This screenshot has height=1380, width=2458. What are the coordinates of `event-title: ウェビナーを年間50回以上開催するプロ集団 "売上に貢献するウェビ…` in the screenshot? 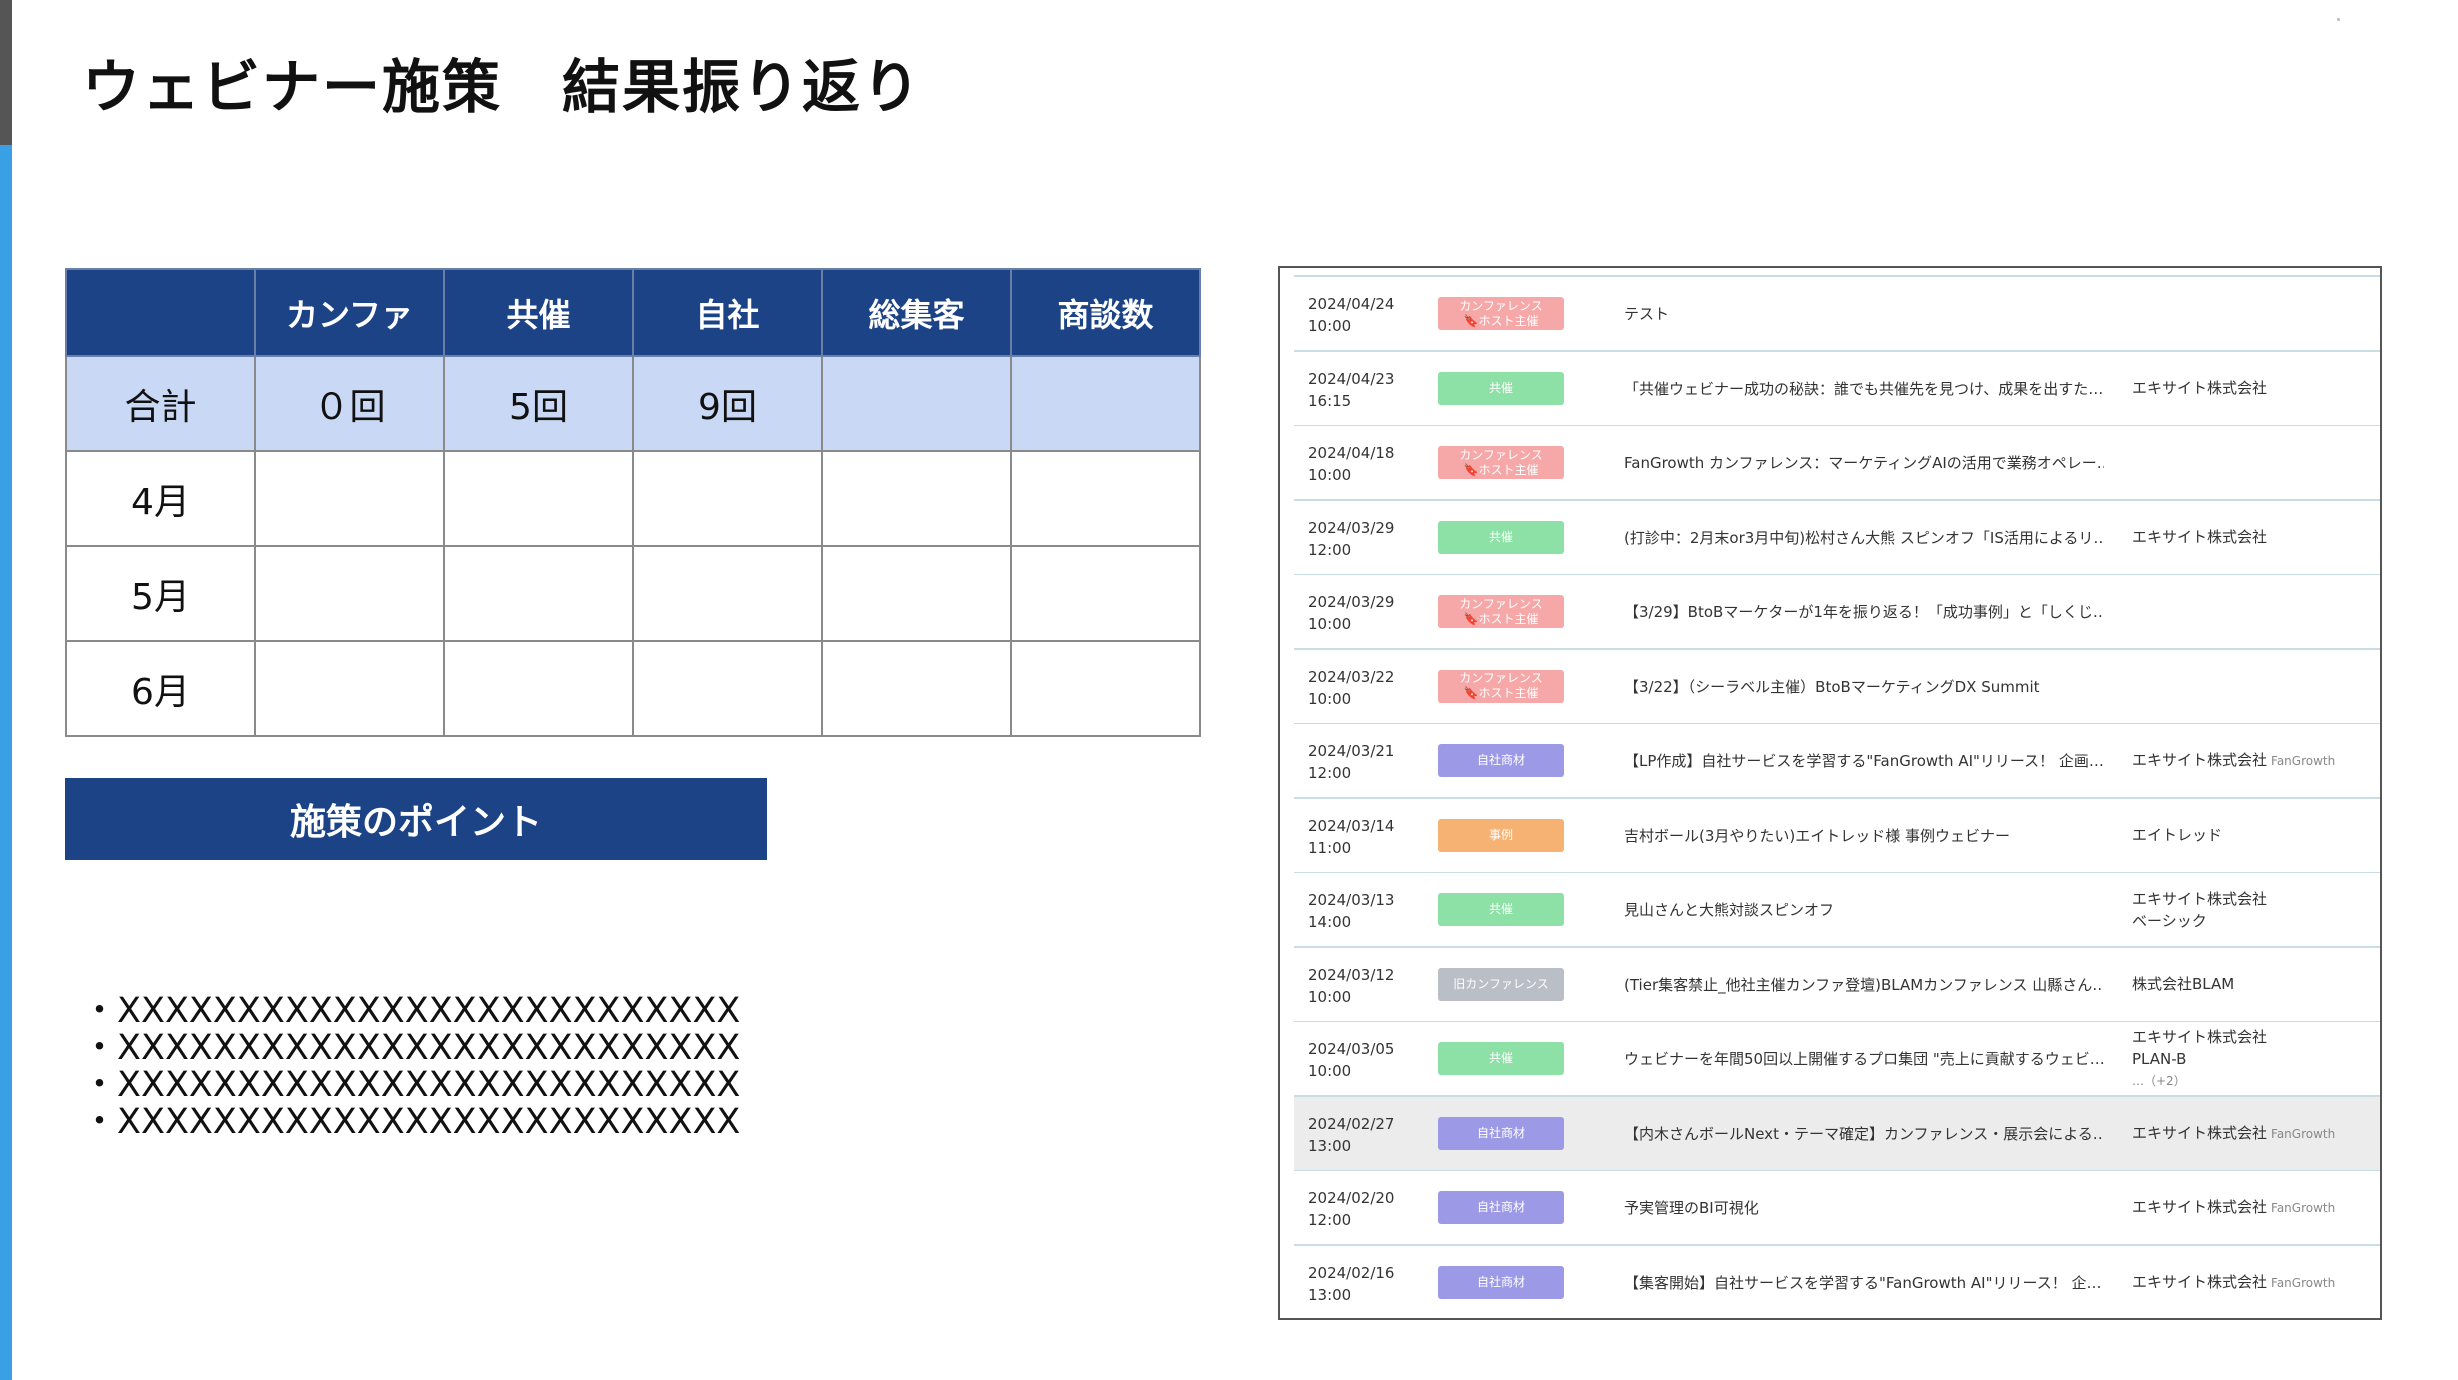 It's located at (1864, 1058).